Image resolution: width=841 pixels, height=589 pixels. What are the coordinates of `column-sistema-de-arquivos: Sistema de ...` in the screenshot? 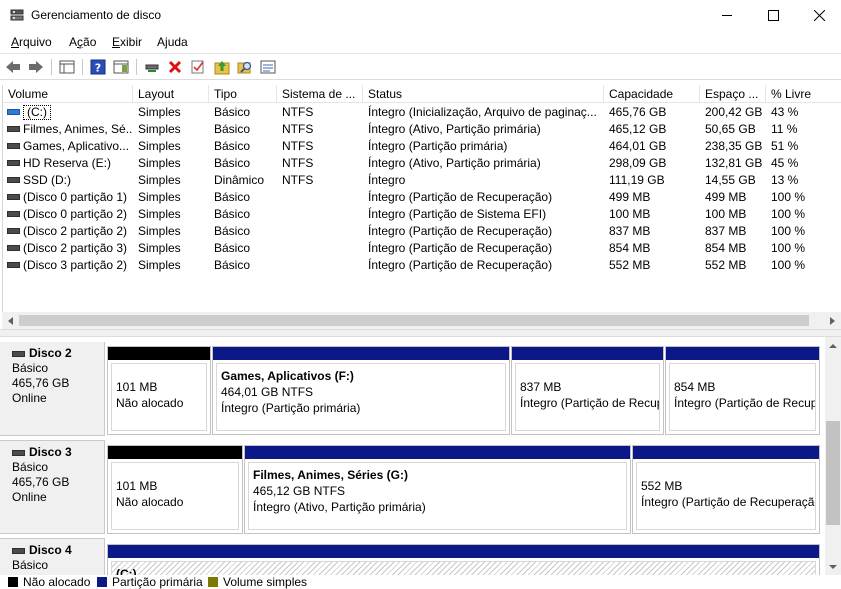 It's located at (320, 94).